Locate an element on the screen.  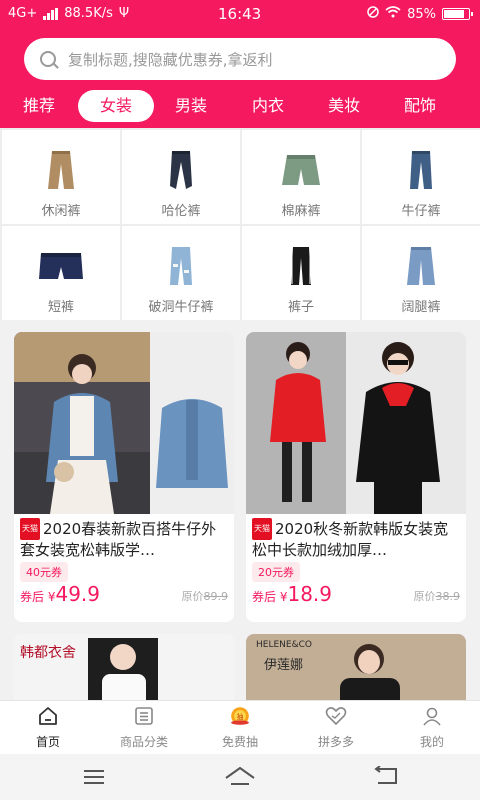
nav-label: 商品分类 is located at coordinates (143, 742).